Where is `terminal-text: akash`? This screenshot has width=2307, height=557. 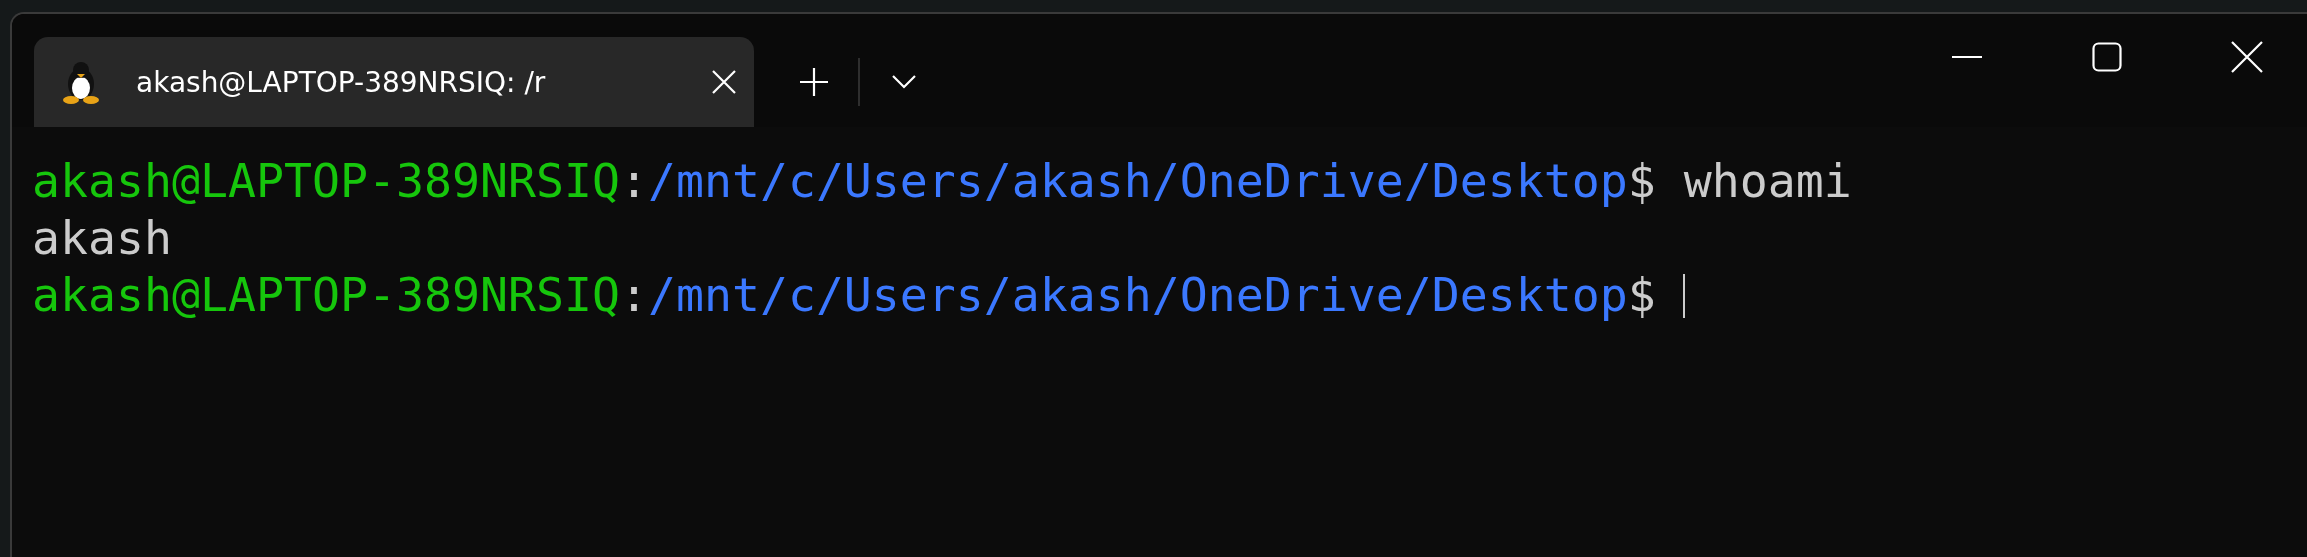
terminal-text: akash is located at coordinates (102, 238).